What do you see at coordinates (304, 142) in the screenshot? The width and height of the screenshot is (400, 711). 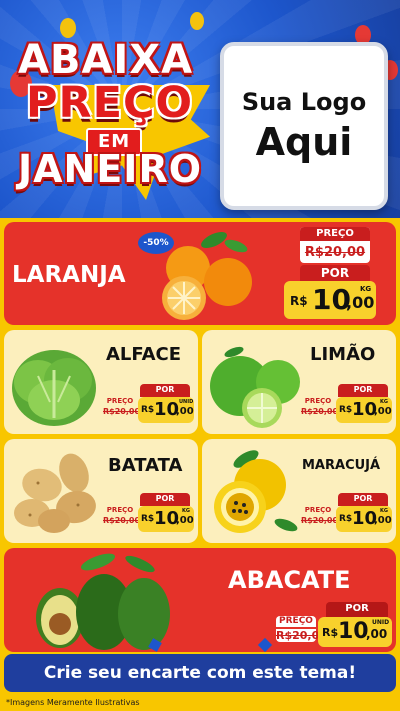 I see `logo-text-line2: Aqui` at bounding box center [304, 142].